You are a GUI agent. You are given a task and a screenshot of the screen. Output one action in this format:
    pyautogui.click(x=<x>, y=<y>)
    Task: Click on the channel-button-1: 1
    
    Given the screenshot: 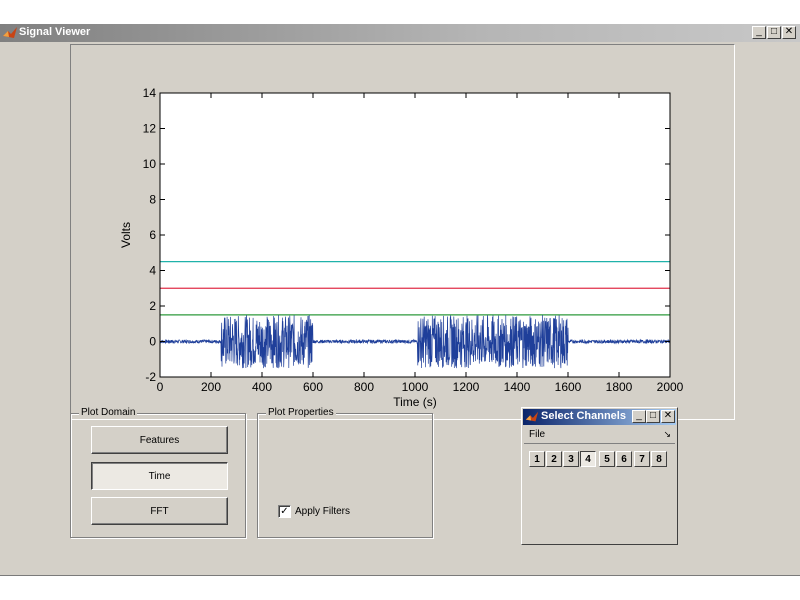 What is the action you would take?
    pyautogui.click(x=537, y=459)
    